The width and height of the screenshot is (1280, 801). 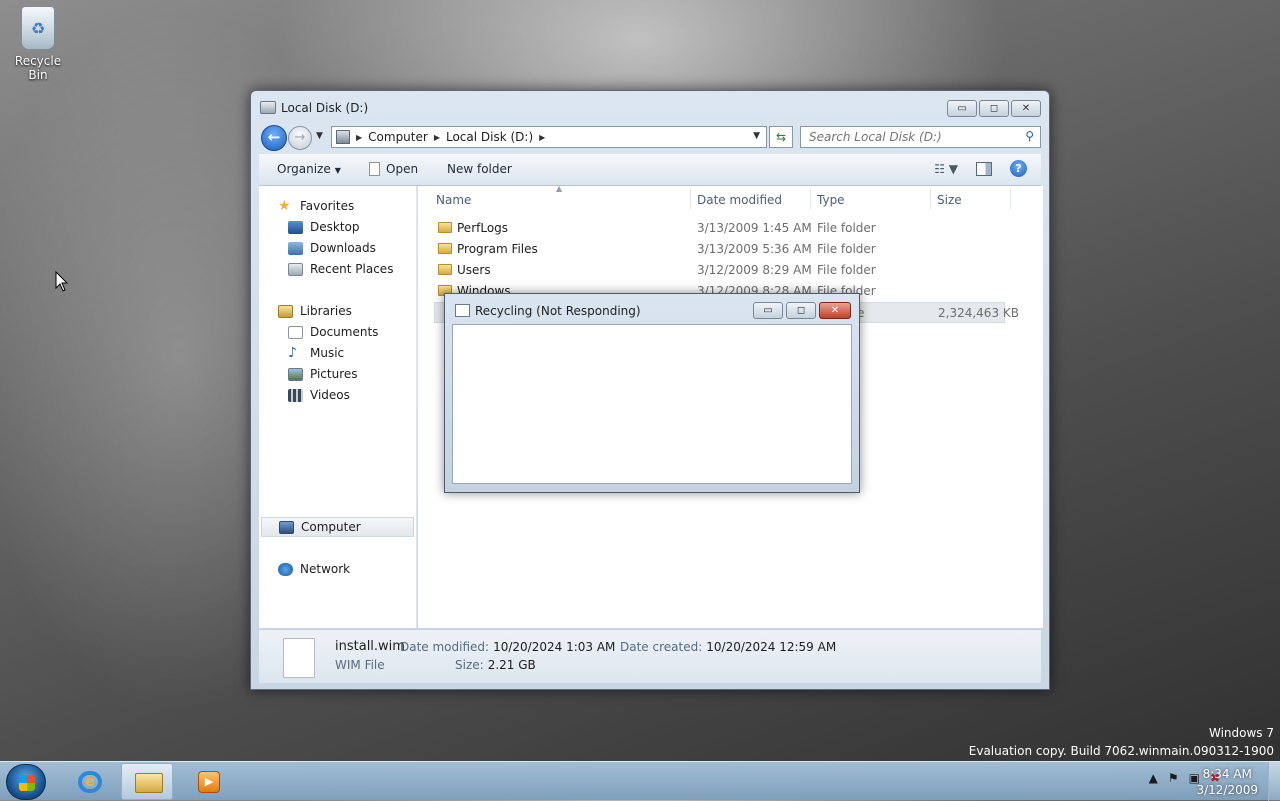 I want to click on new-folder-button: New folder, so click(x=479, y=169).